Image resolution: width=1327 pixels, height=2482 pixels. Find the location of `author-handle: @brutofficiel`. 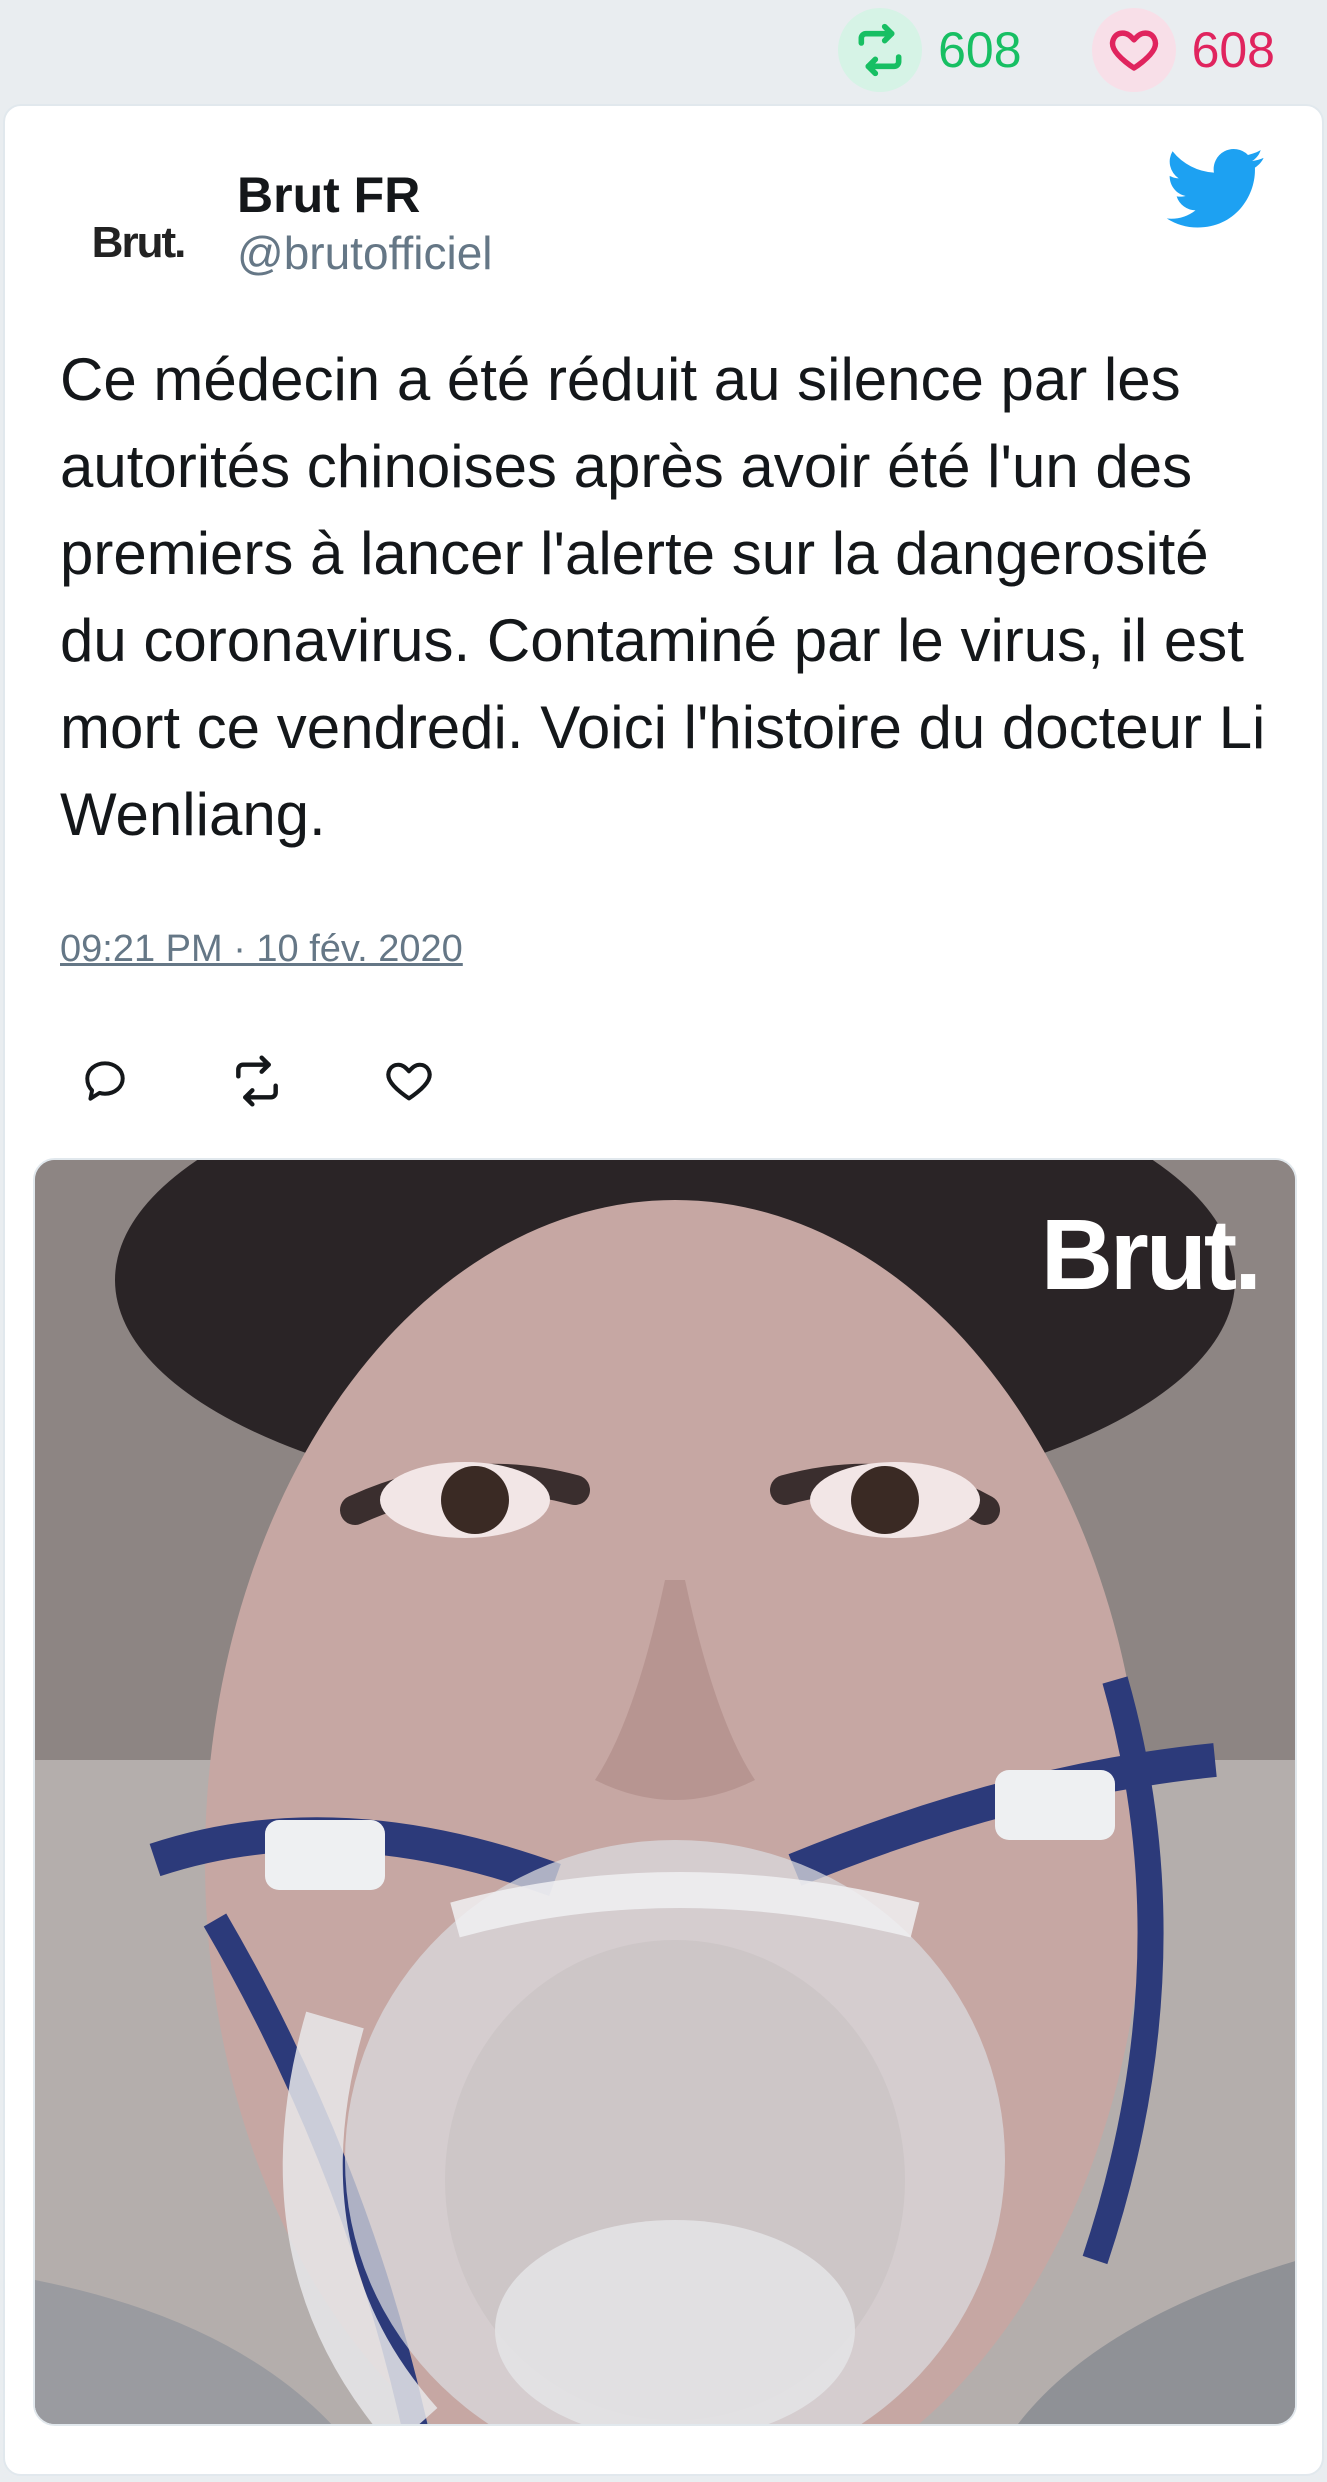

author-handle: @brutofficiel is located at coordinates (365, 253).